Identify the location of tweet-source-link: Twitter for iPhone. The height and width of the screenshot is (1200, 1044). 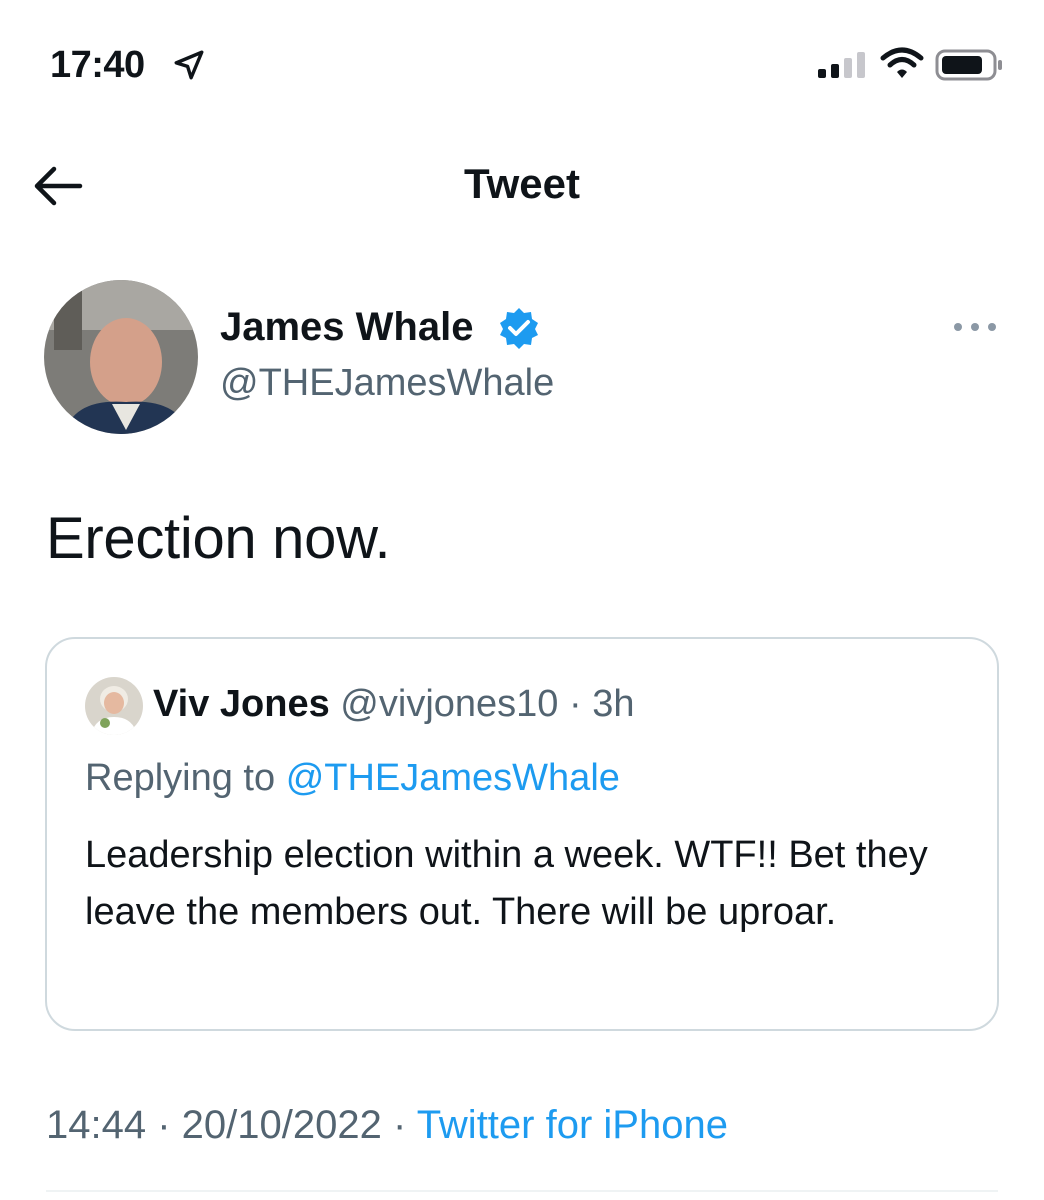
(572, 1125).